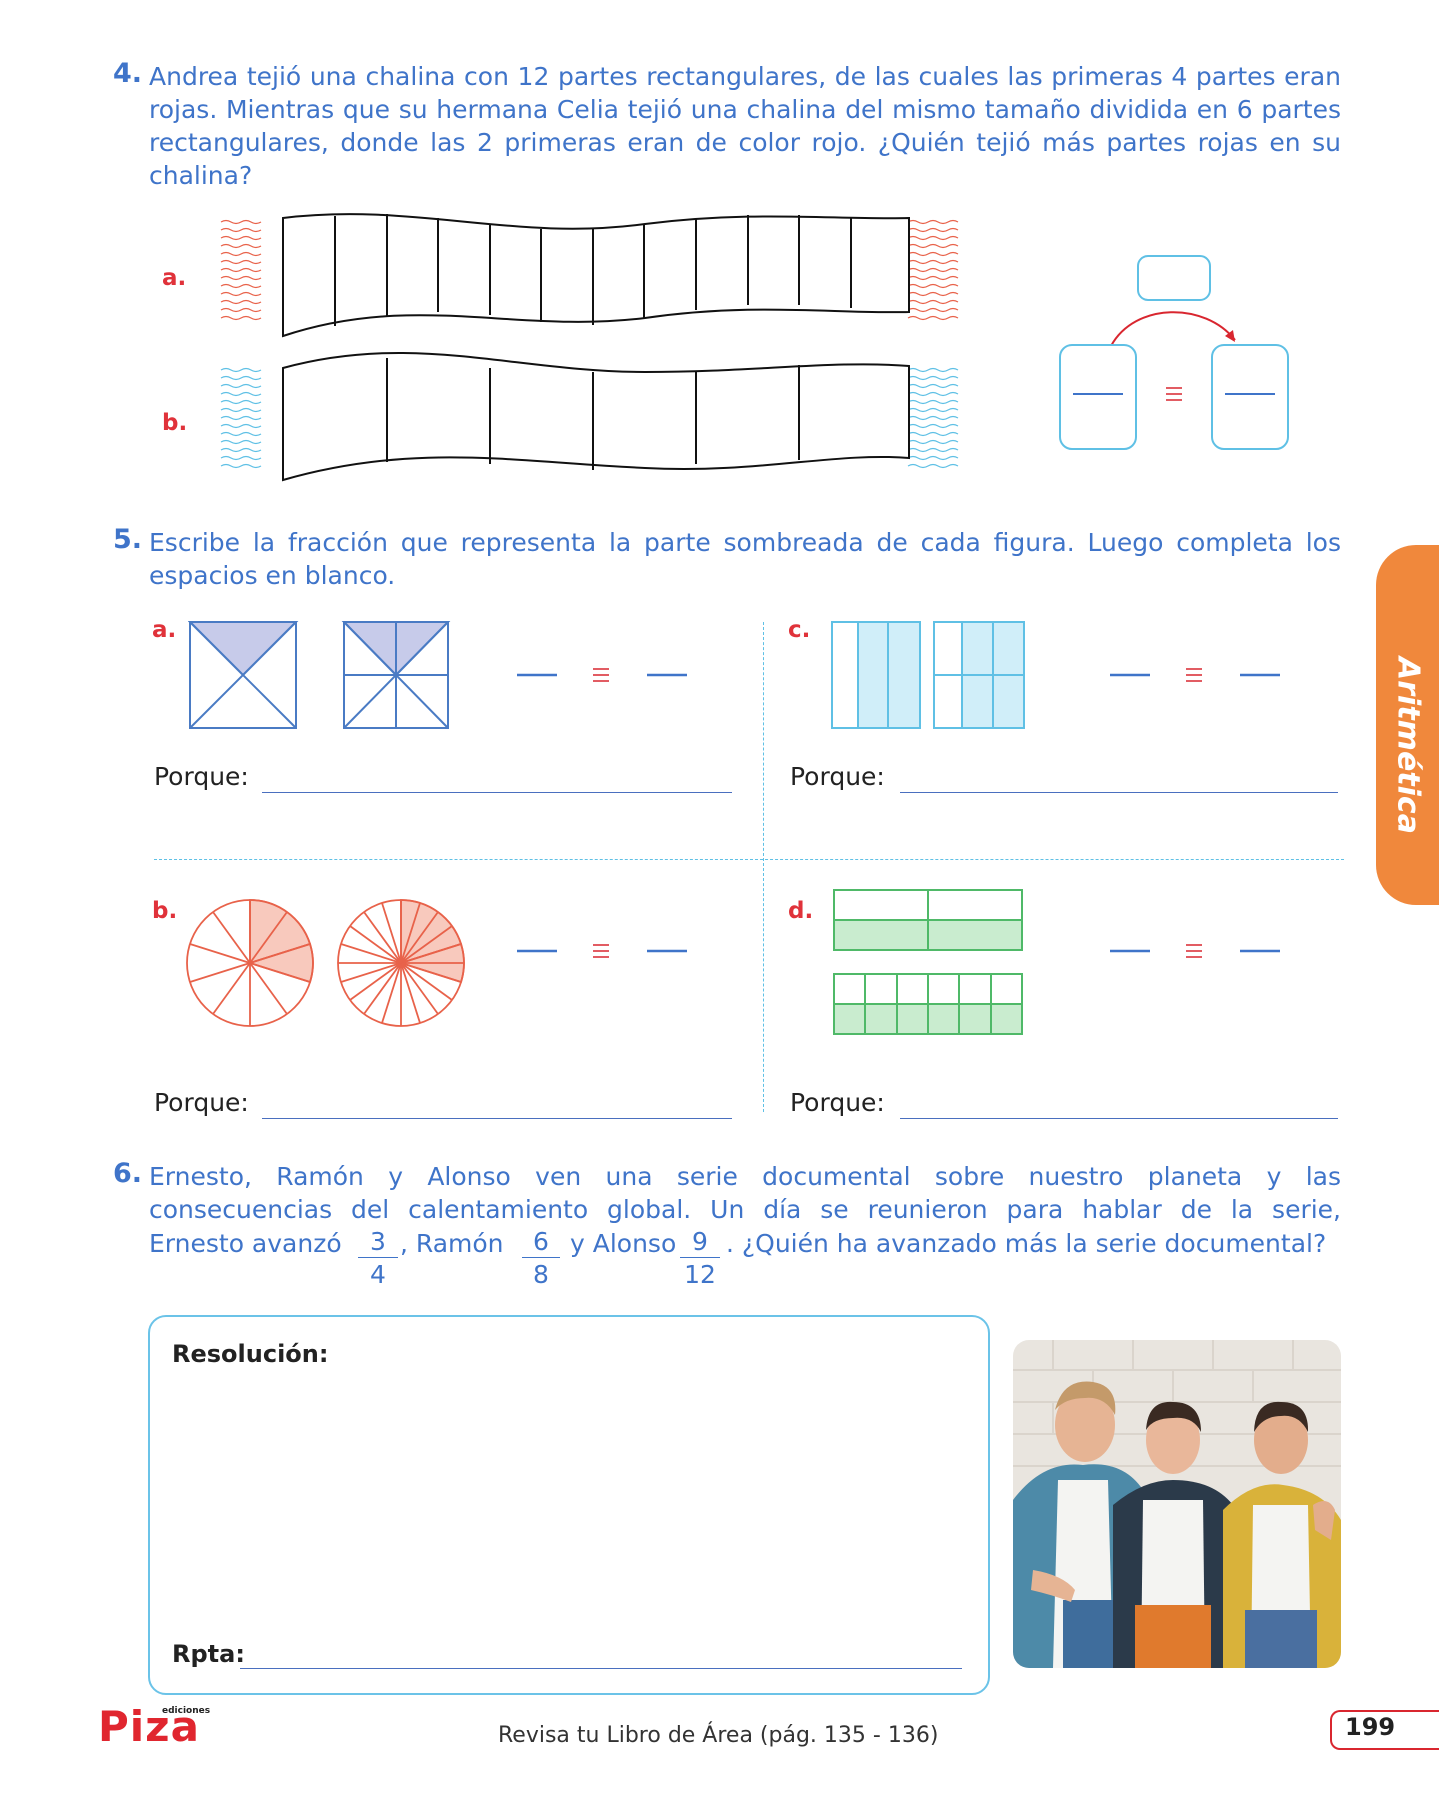  I want to click on question-6-line3a: Ernesto avanzó, so click(245, 1243).